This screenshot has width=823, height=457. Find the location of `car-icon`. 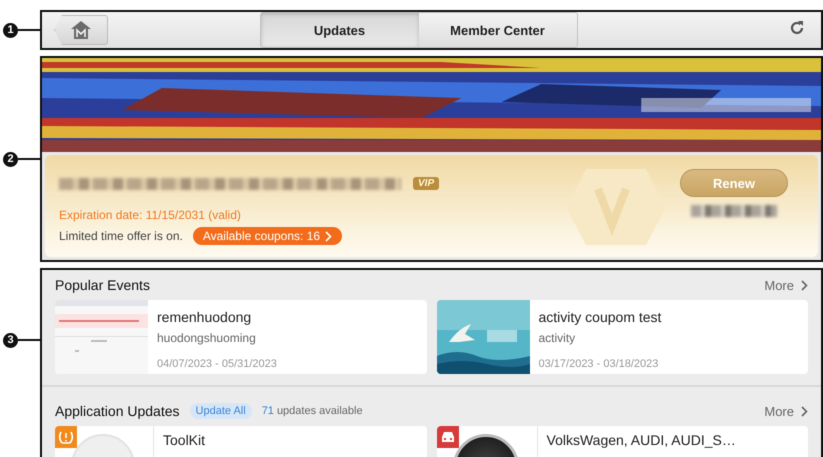

car-icon is located at coordinates (447, 437).